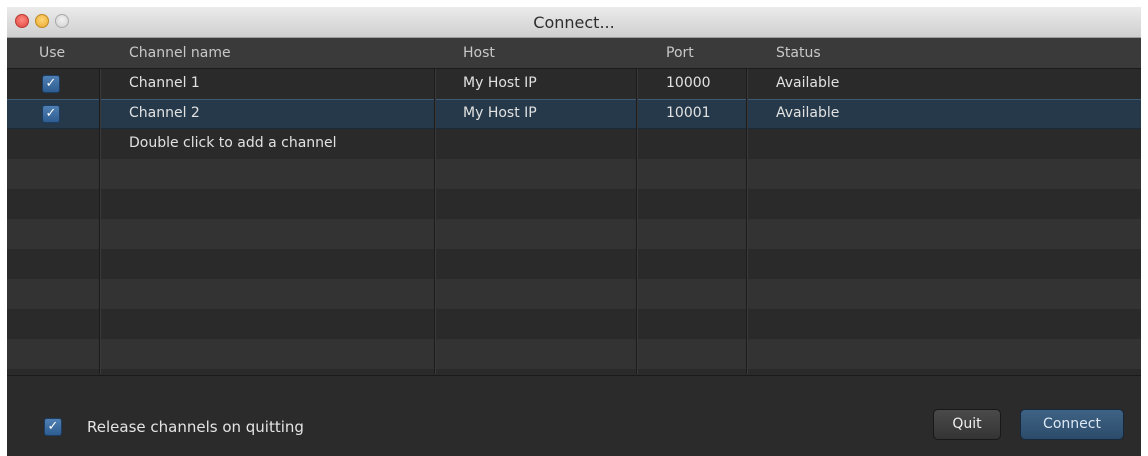  What do you see at coordinates (195, 427) in the screenshot?
I see `release-channels-label: Release channels on quitting` at bounding box center [195, 427].